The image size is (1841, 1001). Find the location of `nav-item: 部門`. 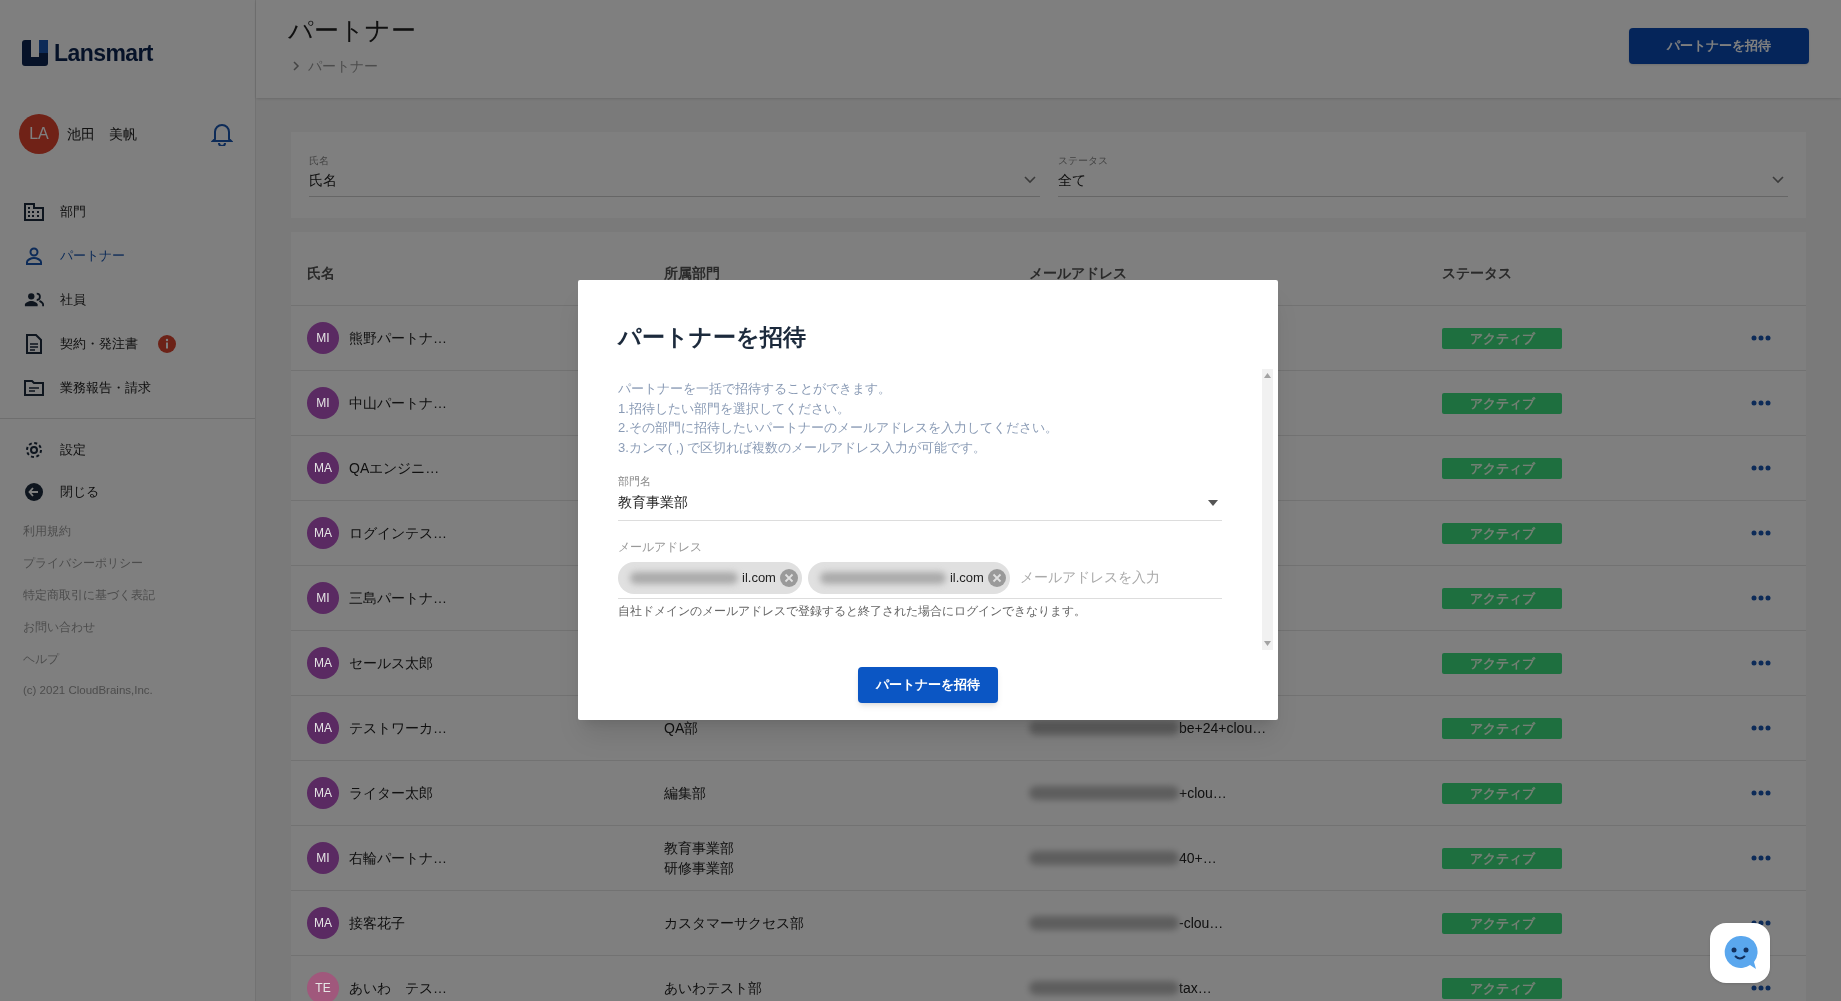

nav-item: 部門 is located at coordinates (127, 212).